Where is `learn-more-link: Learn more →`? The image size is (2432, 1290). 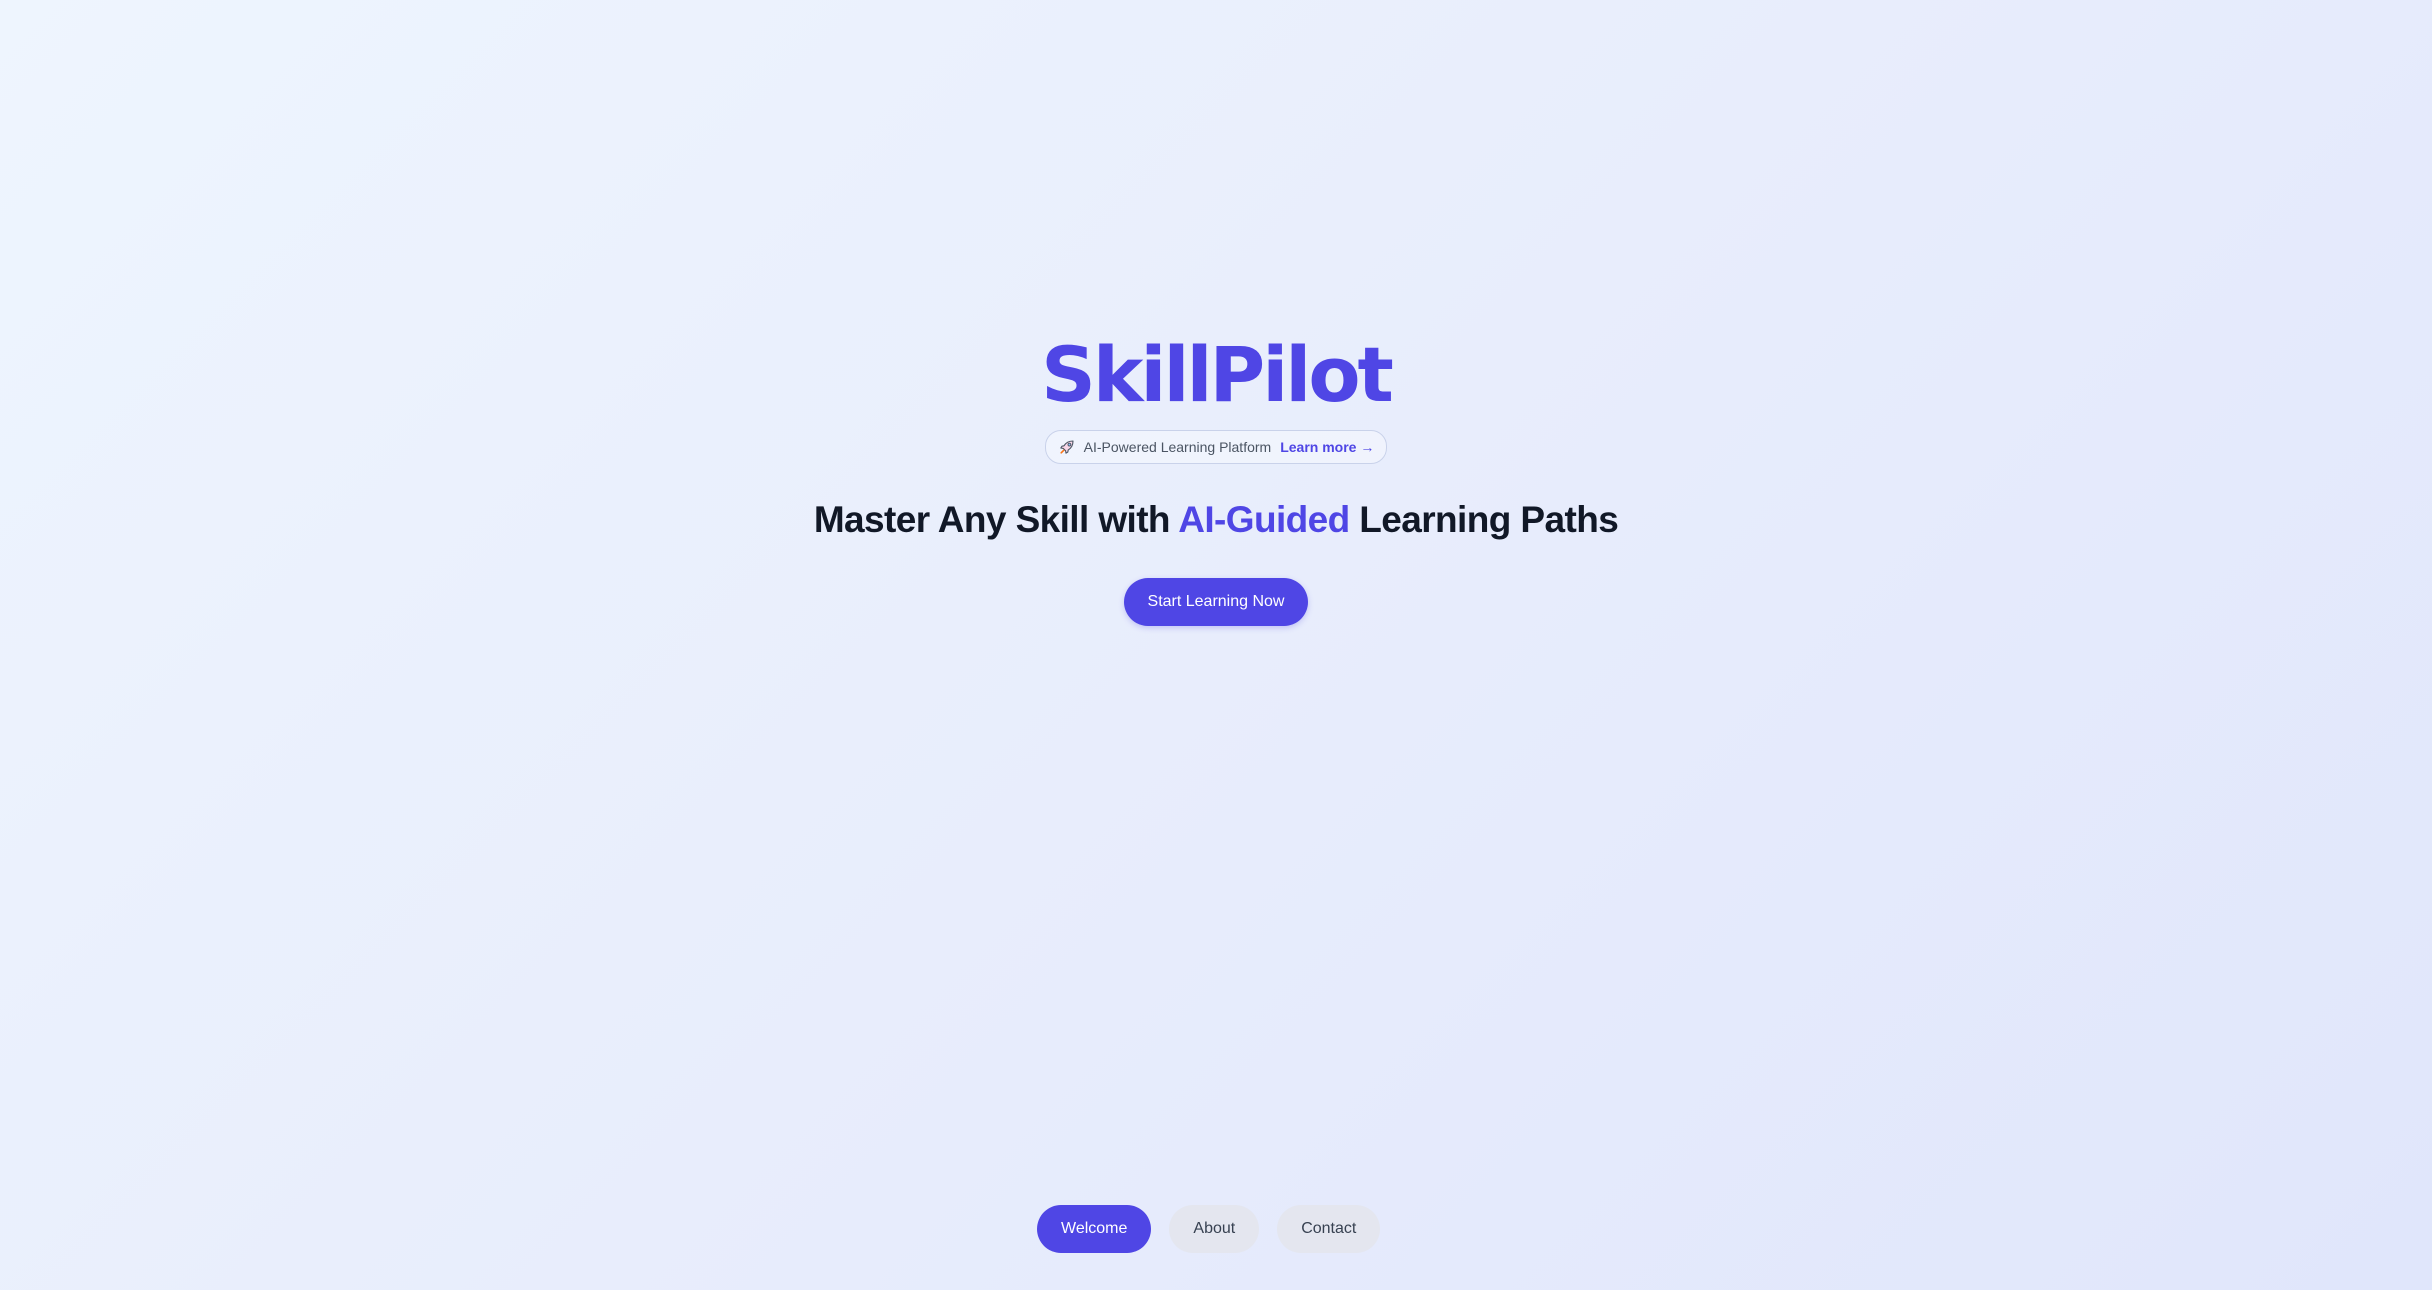
learn-more-link: Learn more → is located at coordinates (1327, 447).